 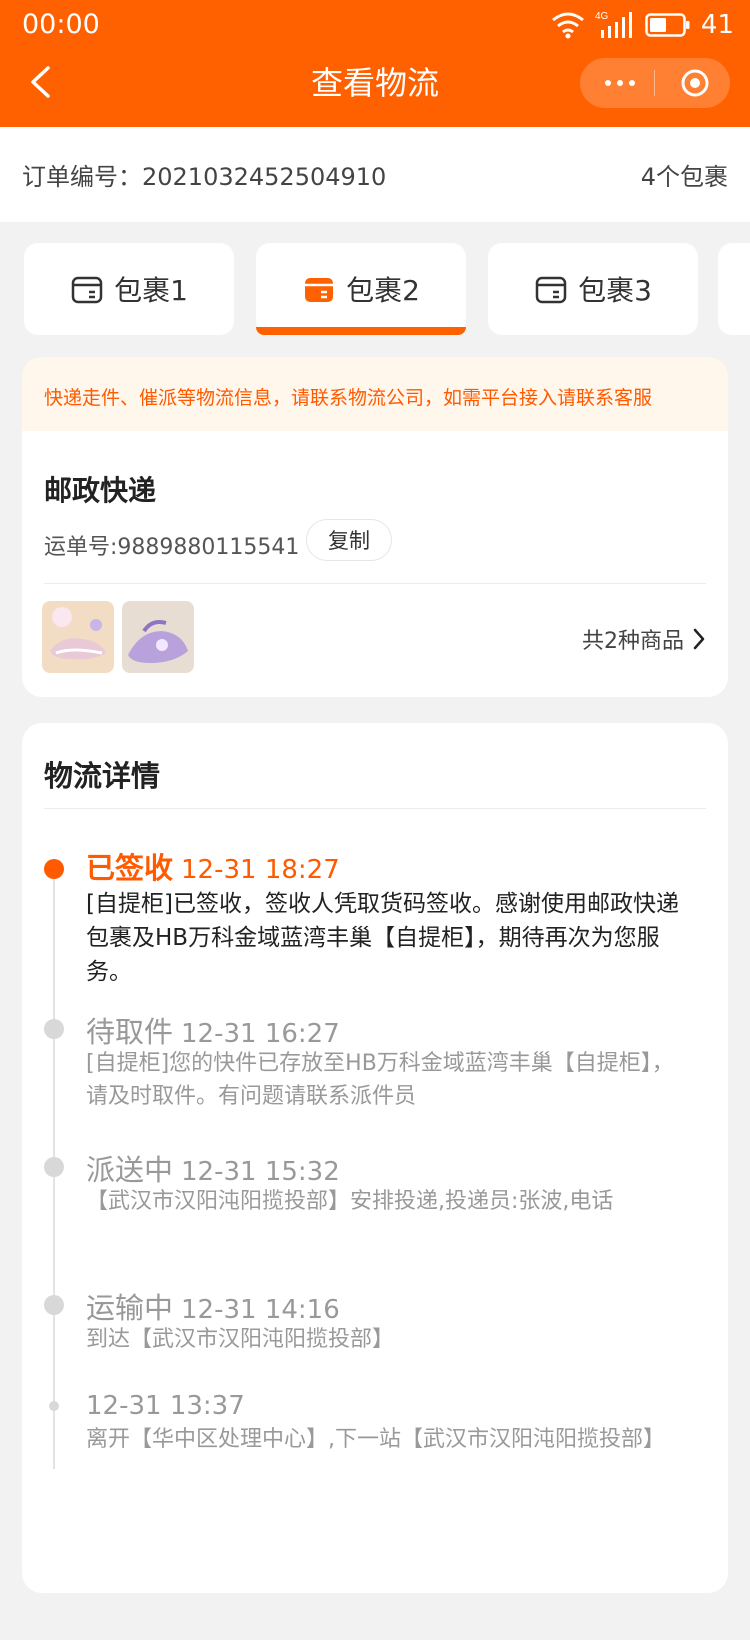 I want to click on chevron-right-icon, so click(x=699, y=639).